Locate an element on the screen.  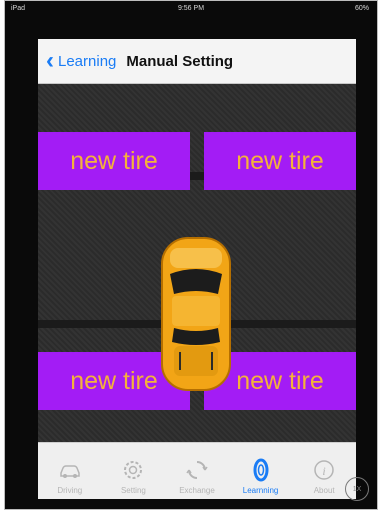
back-label: Learning is located at coordinates (87, 61).